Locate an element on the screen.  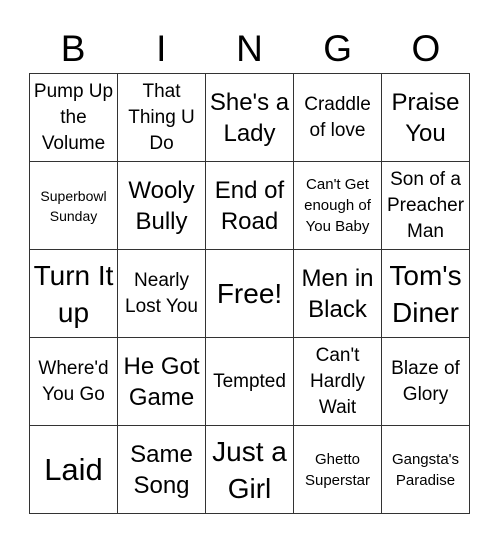
cell-label: Tom's Diner is located at coordinates (425, 293).